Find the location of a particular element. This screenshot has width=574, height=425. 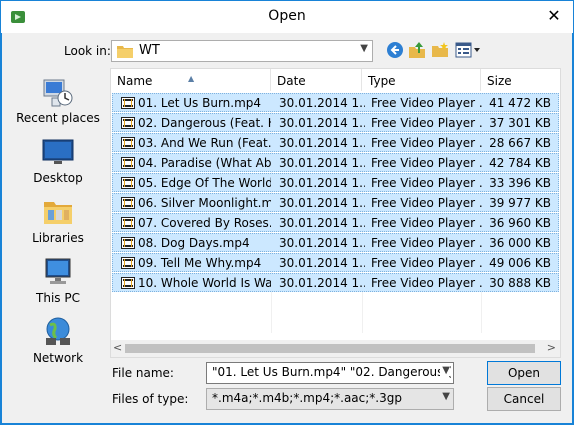

network-icon is located at coordinates (58, 331).